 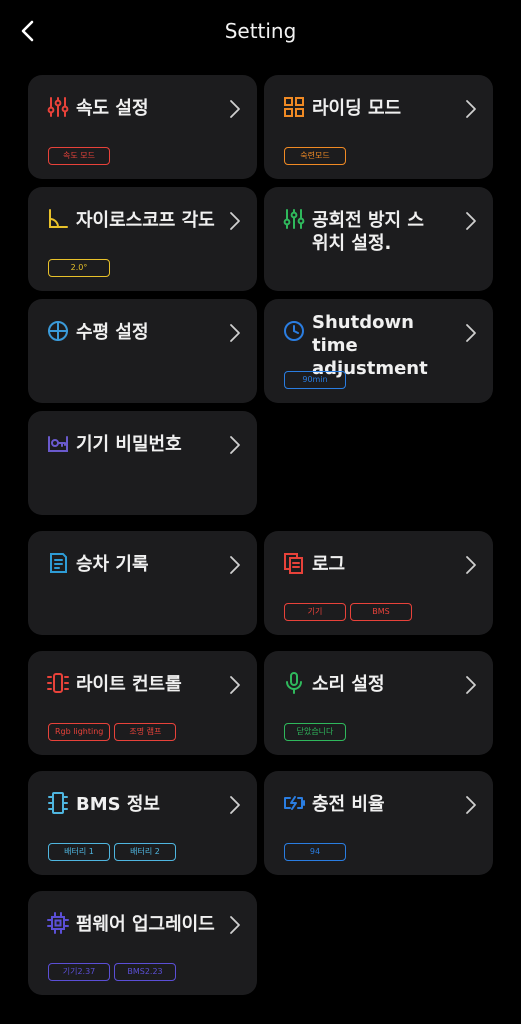 I want to click on tag-list: 배터리 1 배터리 2, so click(x=112, y=852).